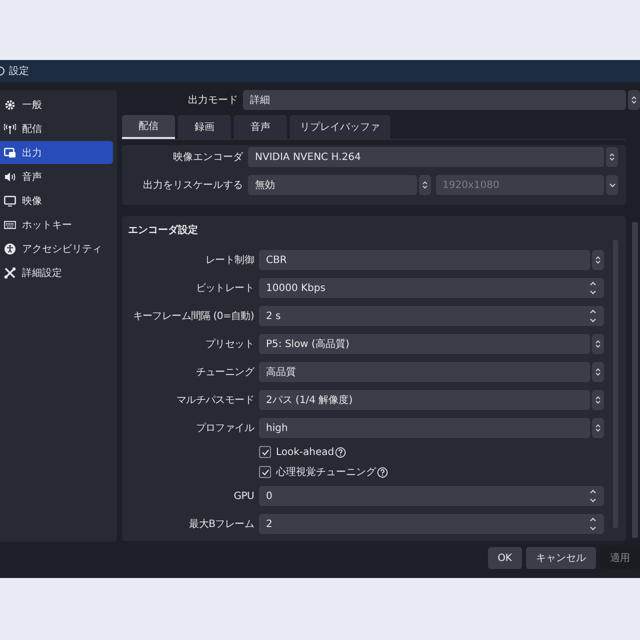  I want to click on field-label: レート制御, so click(229, 260).